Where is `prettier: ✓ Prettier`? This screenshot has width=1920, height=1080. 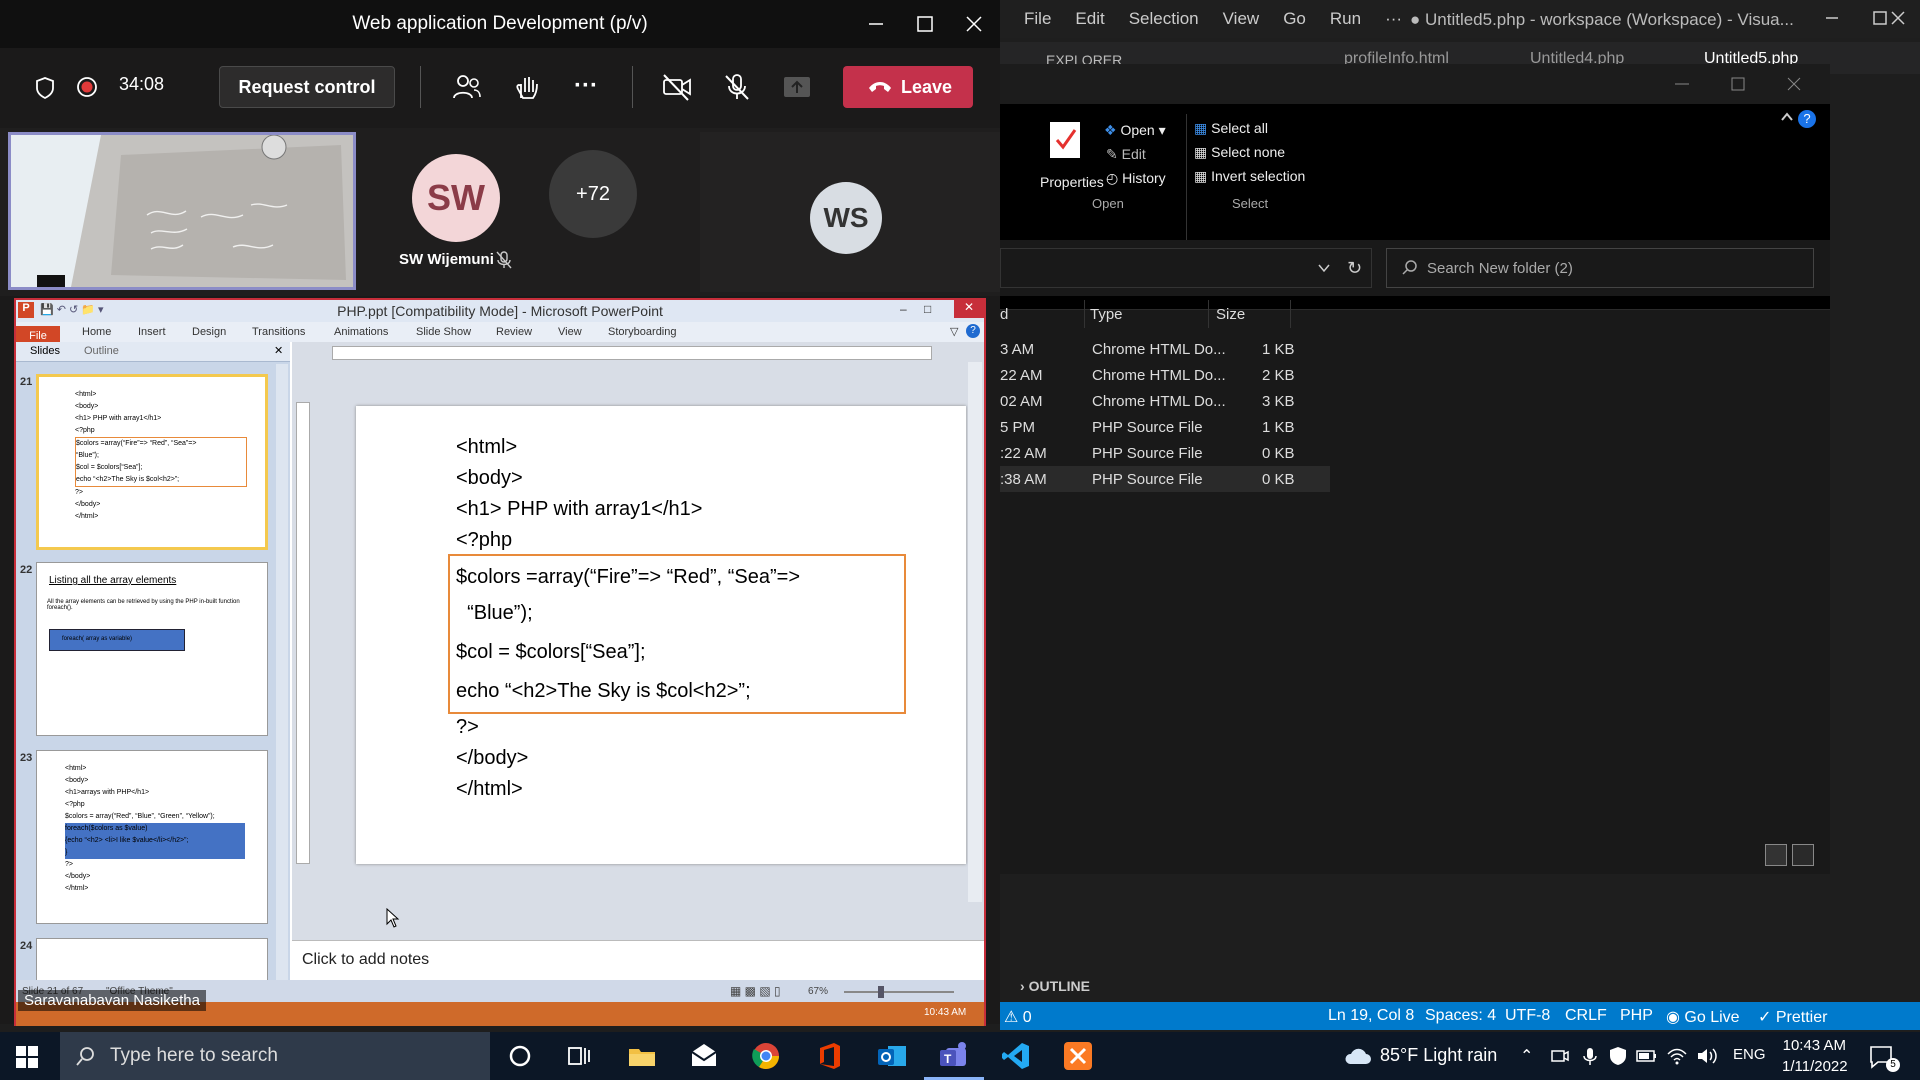
prettier: ✓ Prettier is located at coordinates (1792, 1017).